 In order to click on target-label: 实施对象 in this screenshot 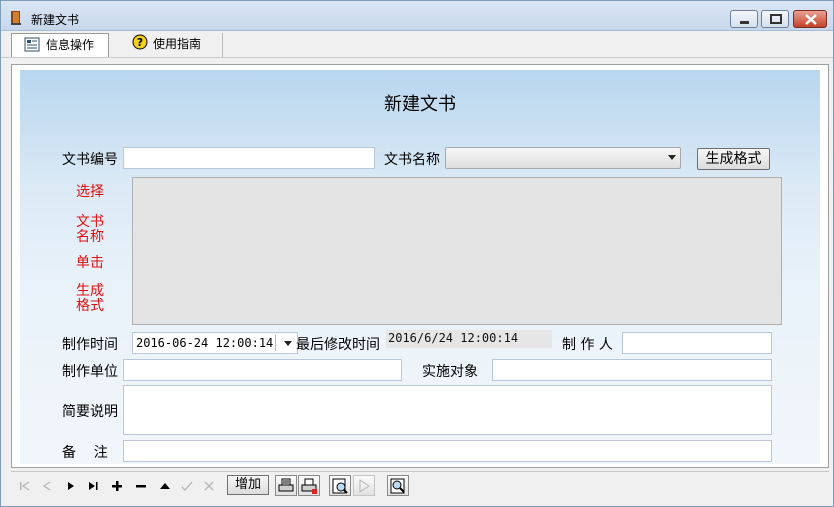, I will do `click(450, 372)`.